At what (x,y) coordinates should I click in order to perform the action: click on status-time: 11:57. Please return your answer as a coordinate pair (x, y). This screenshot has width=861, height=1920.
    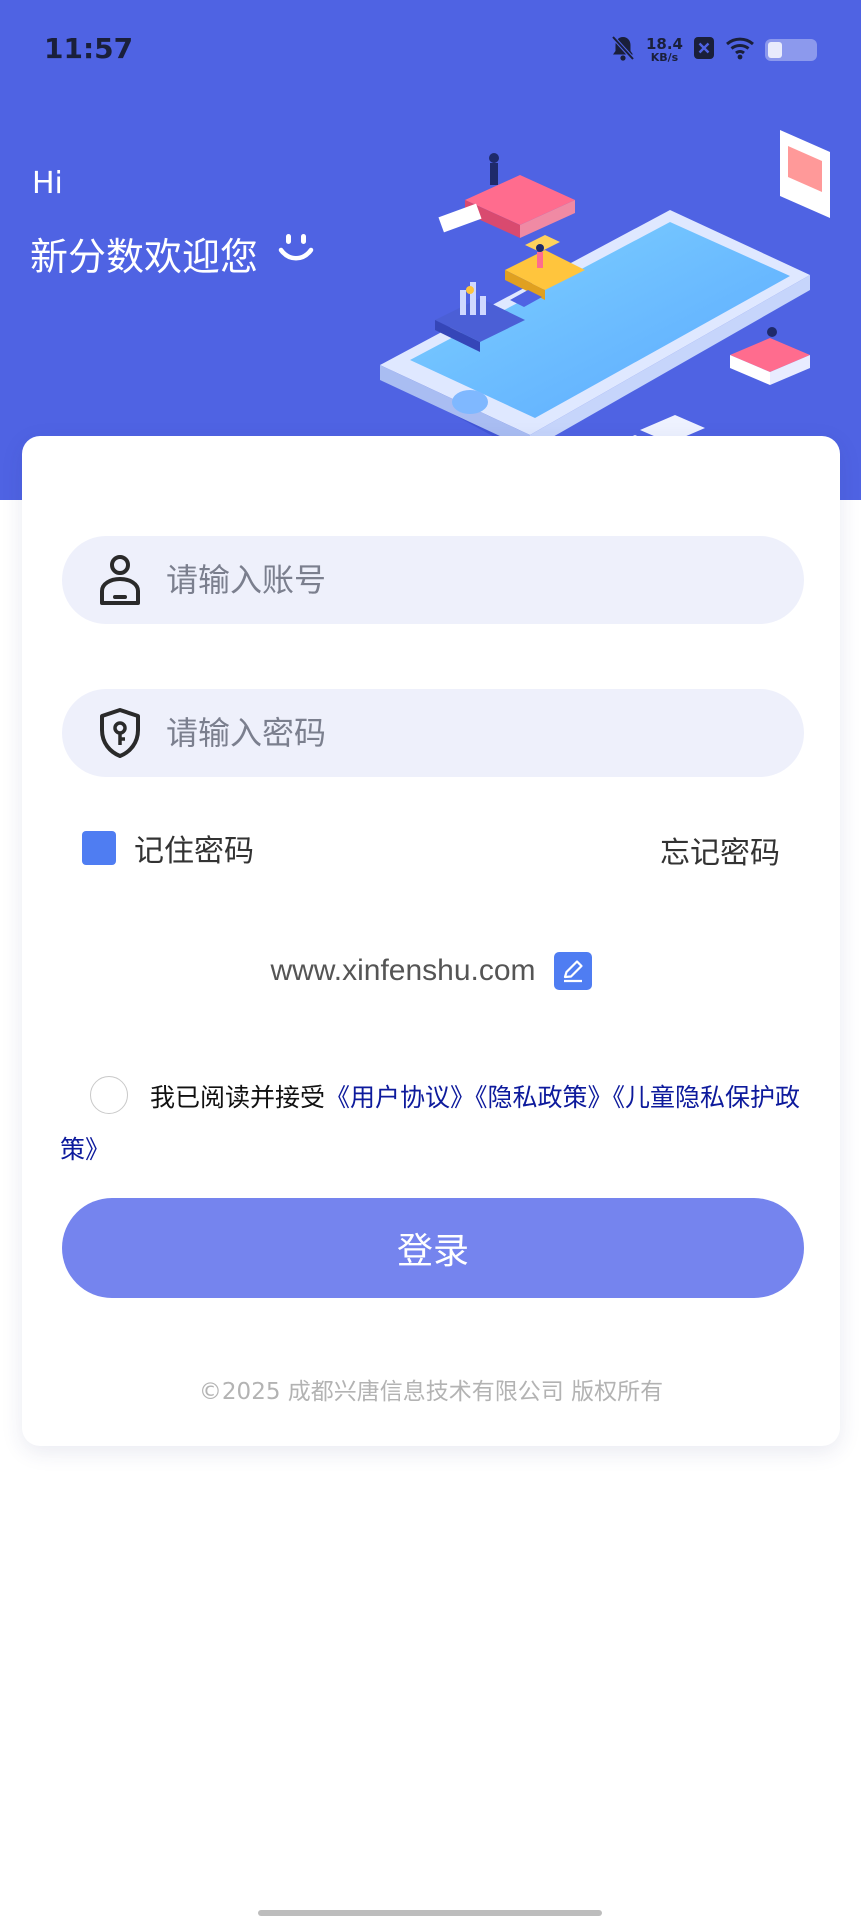
    Looking at the image, I should click on (89, 48).